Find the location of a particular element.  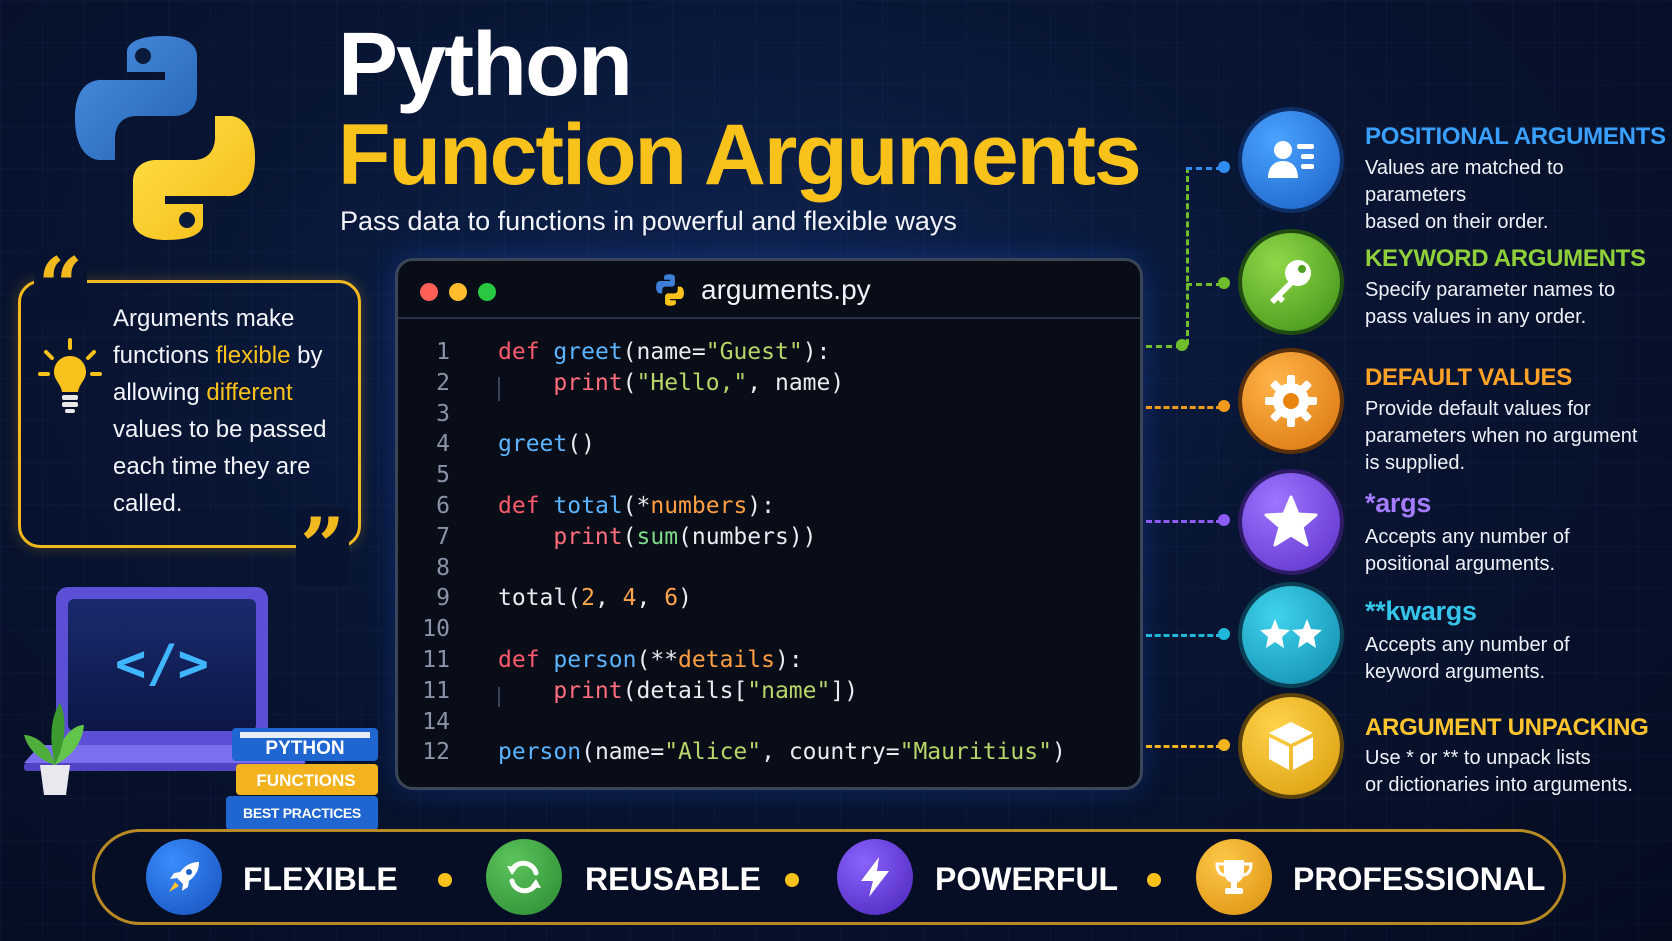

python-file-icon is located at coordinates (670, 290).